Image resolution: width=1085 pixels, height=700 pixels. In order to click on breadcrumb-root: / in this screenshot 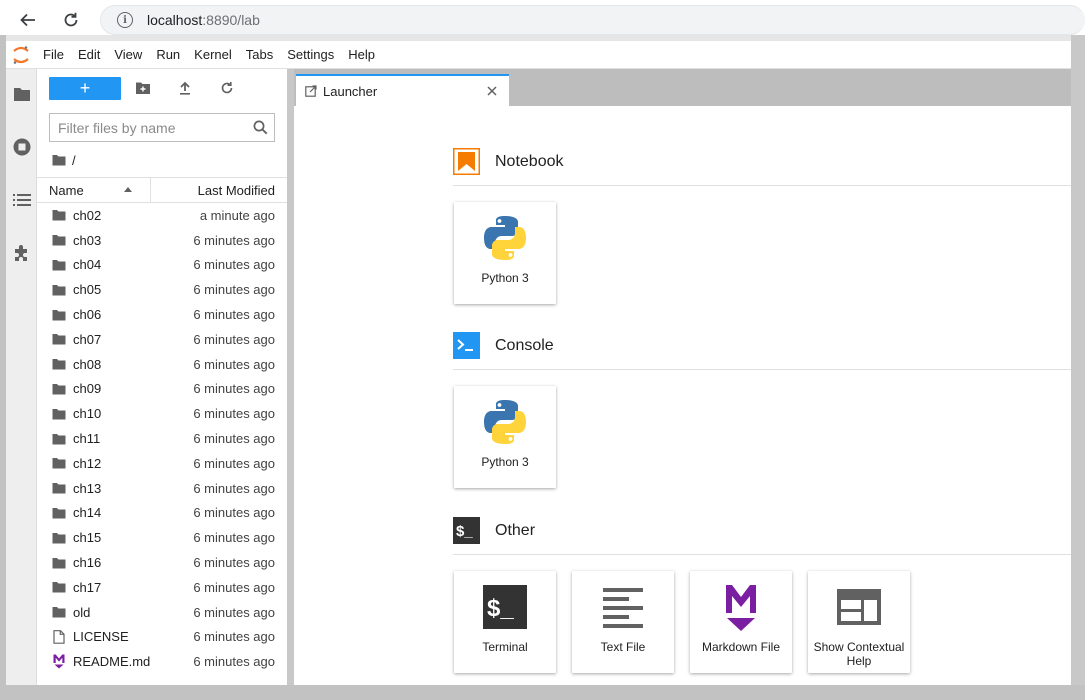, I will do `click(74, 160)`.